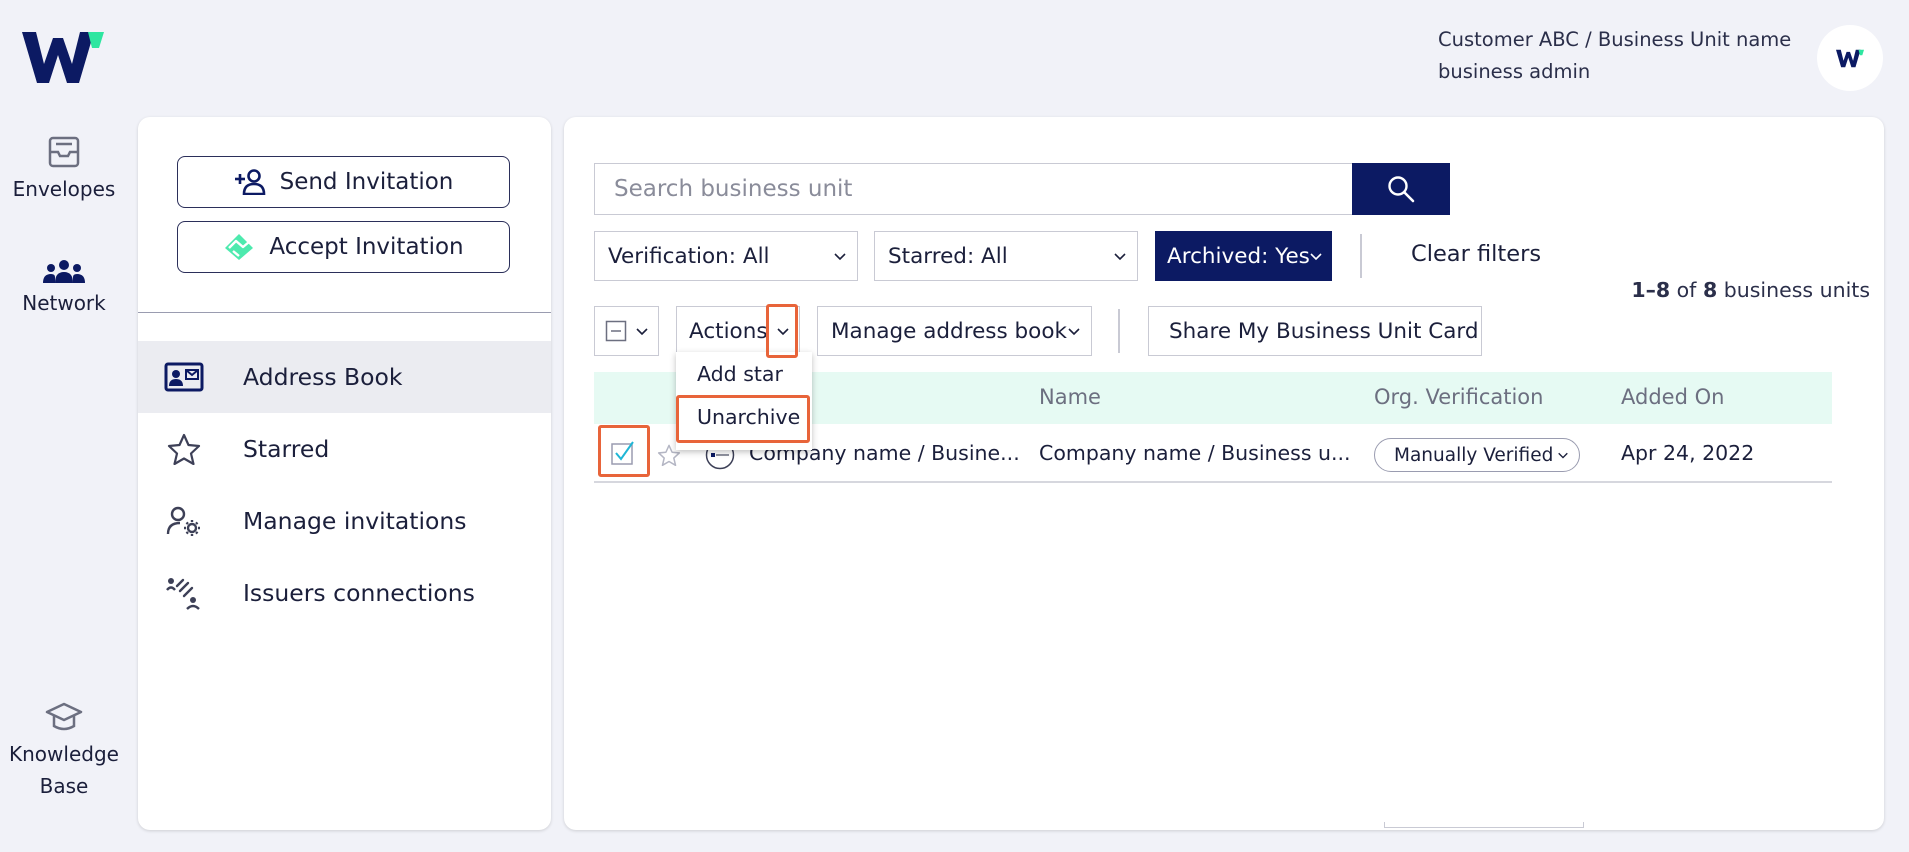  What do you see at coordinates (64, 170) in the screenshot?
I see `rail-item-envelopes: Envelopes` at bounding box center [64, 170].